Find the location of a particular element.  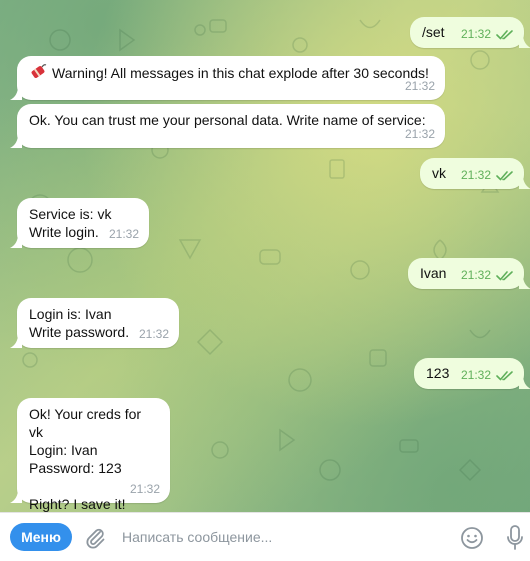

composer-bar: Меню is located at coordinates (265, 536).